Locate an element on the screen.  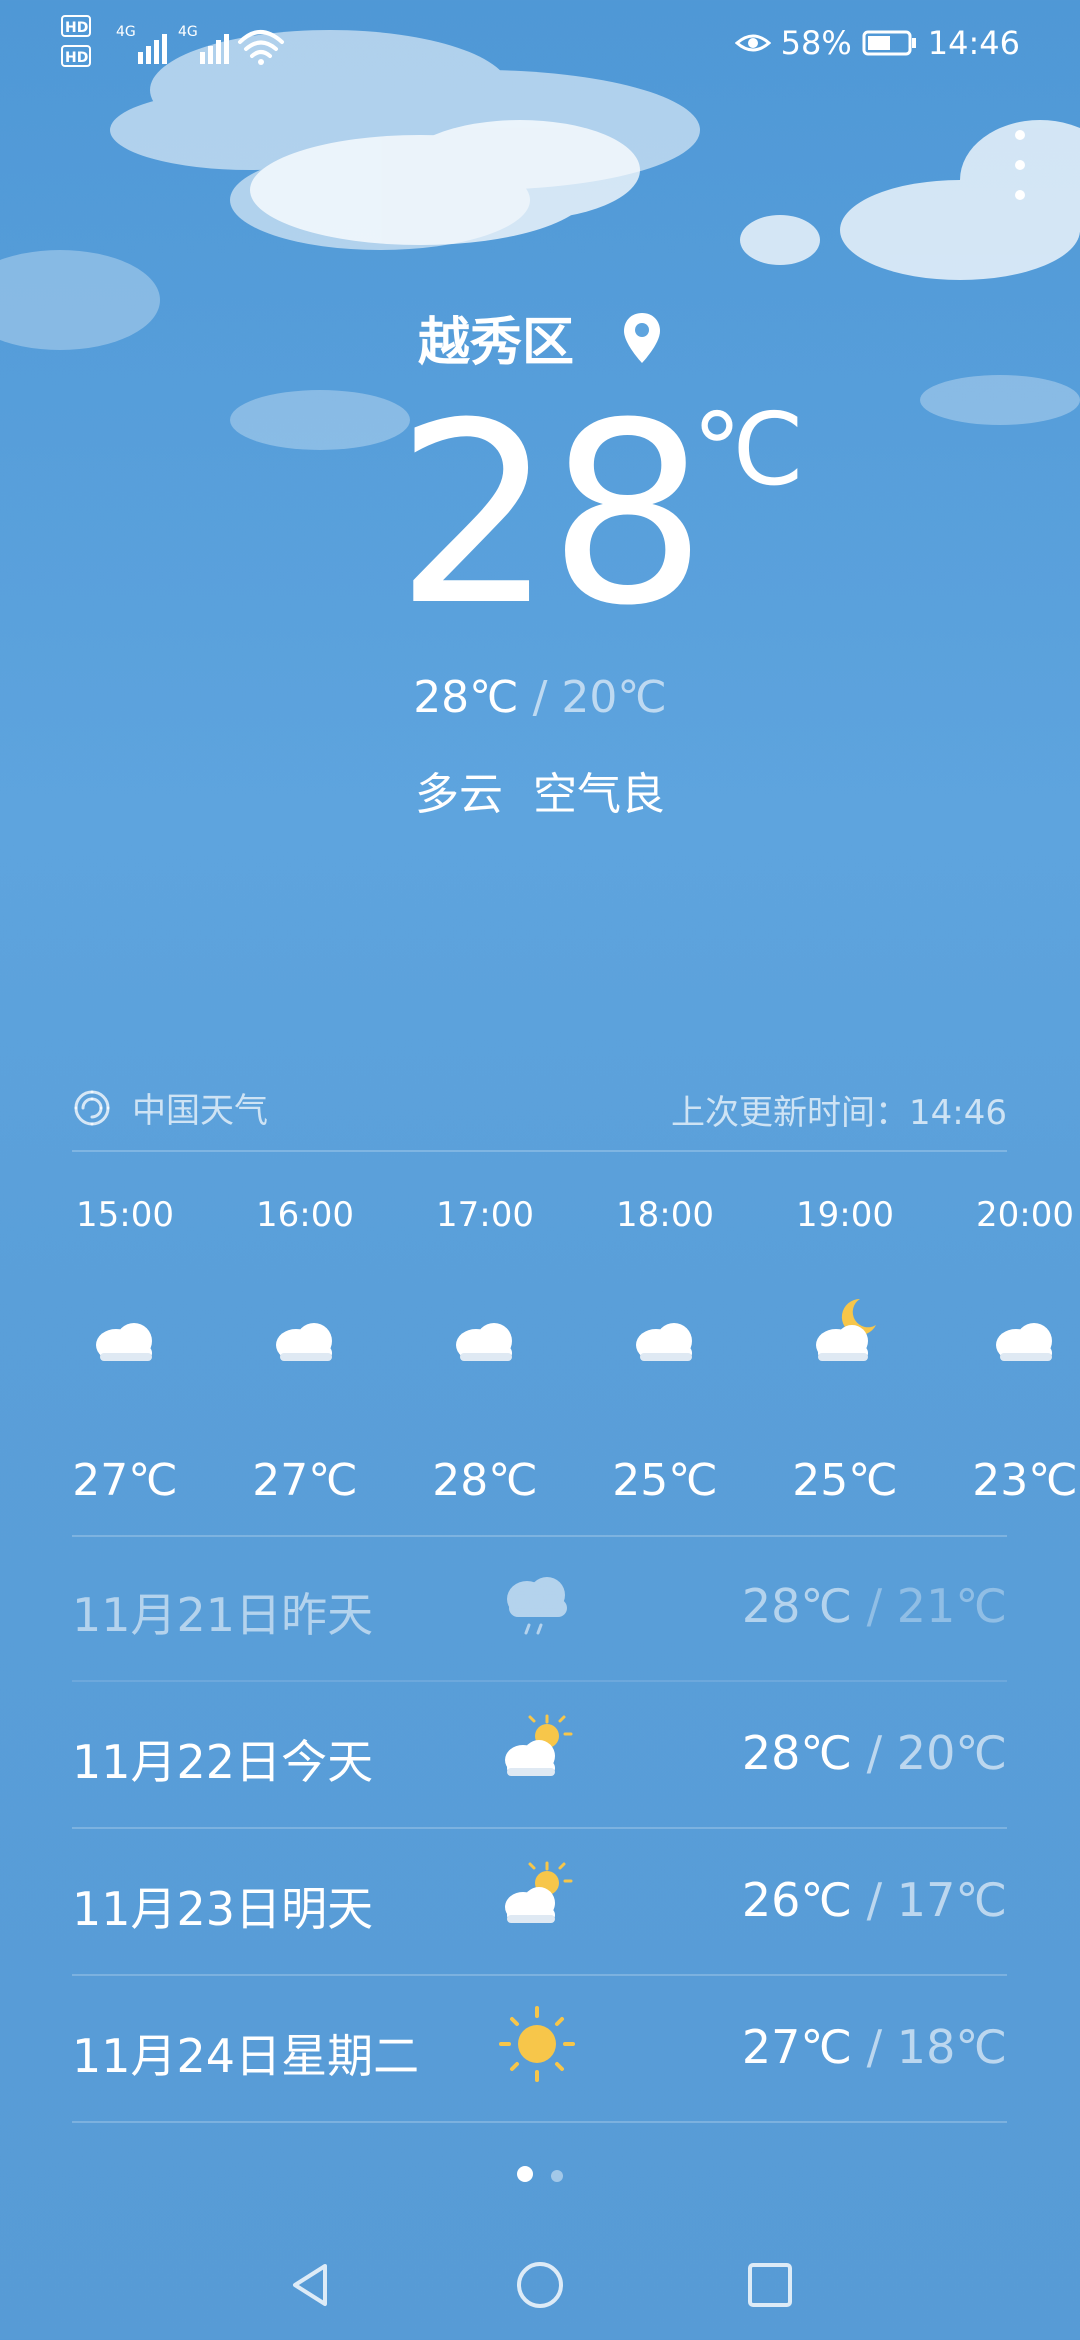
hour-time: 19:00 is located at coordinates (845, 1215).